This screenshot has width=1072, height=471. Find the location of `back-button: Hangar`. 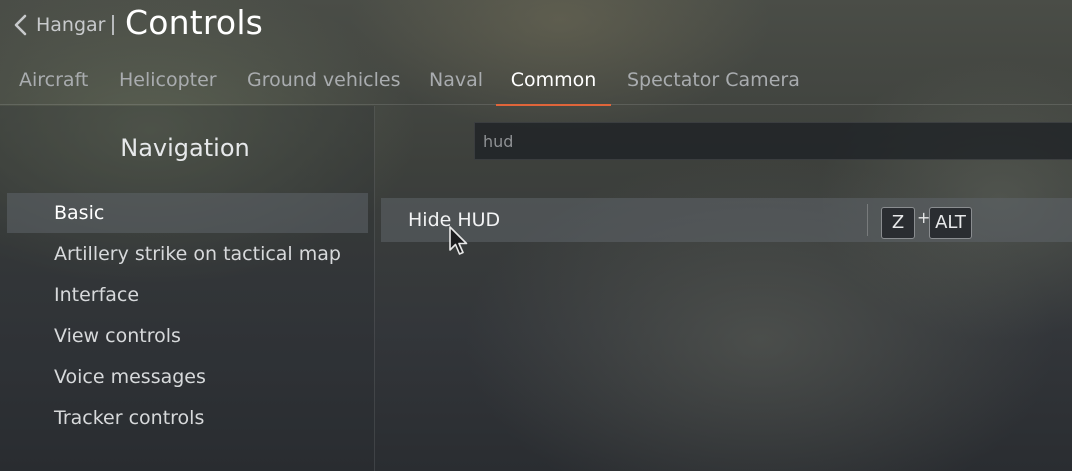

back-button: Hangar is located at coordinates (59, 25).